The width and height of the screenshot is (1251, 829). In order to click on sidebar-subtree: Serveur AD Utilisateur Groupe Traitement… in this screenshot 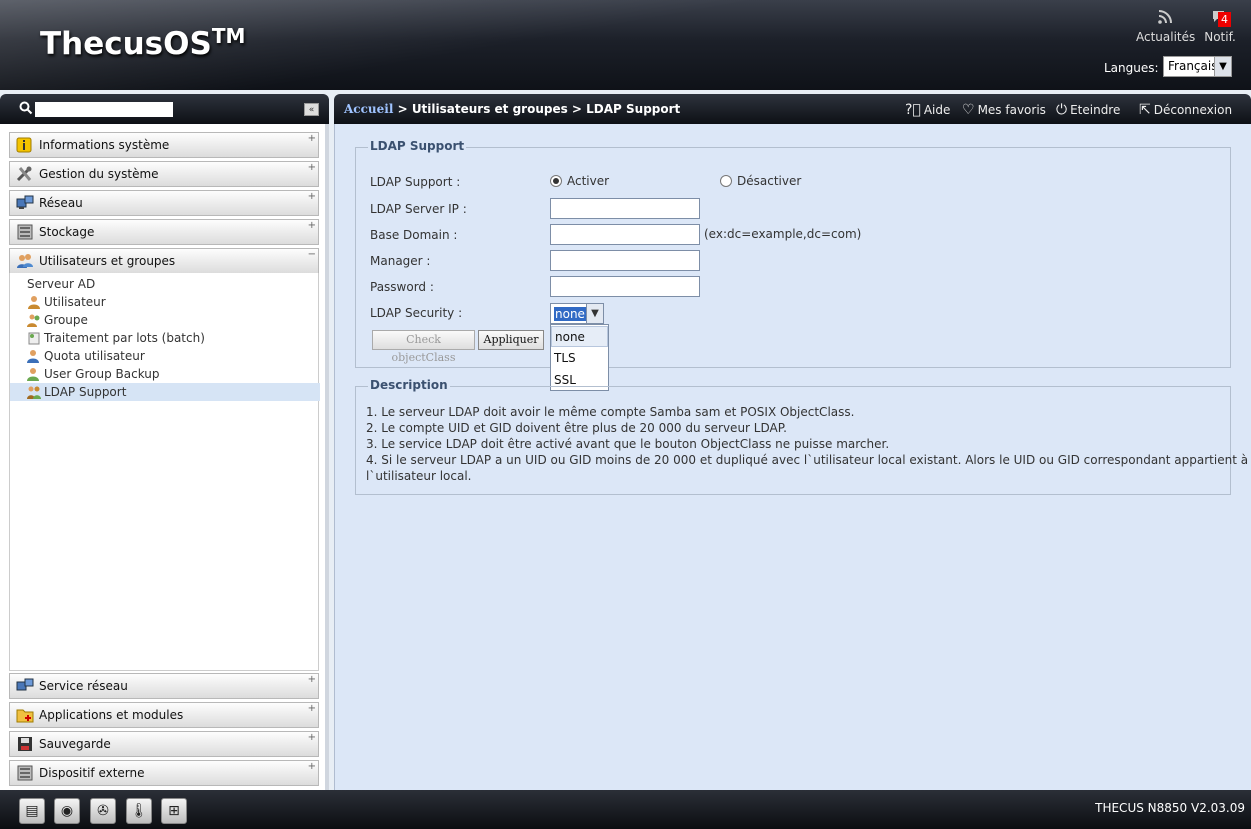, I will do `click(164, 472)`.